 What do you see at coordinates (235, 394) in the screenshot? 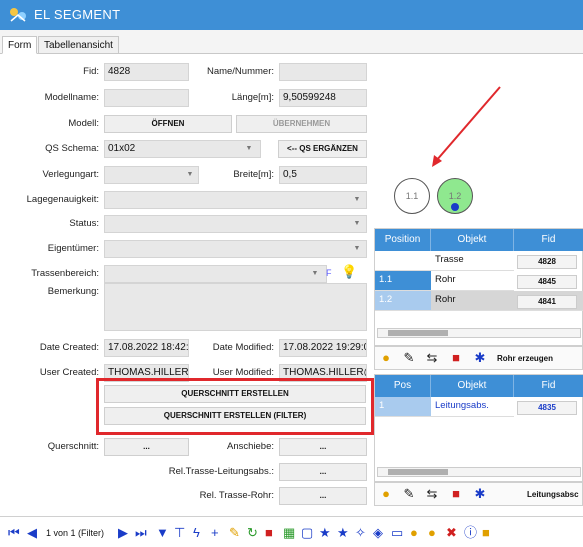
I see `querschnitt-erstellen-button: QUERSCHNITT ERSTELLEN` at bounding box center [235, 394].